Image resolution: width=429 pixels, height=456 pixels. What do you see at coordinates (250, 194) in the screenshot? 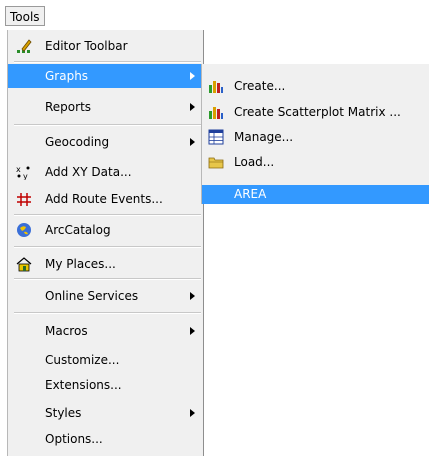
I see `submenu-item-label: AREA` at bounding box center [250, 194].